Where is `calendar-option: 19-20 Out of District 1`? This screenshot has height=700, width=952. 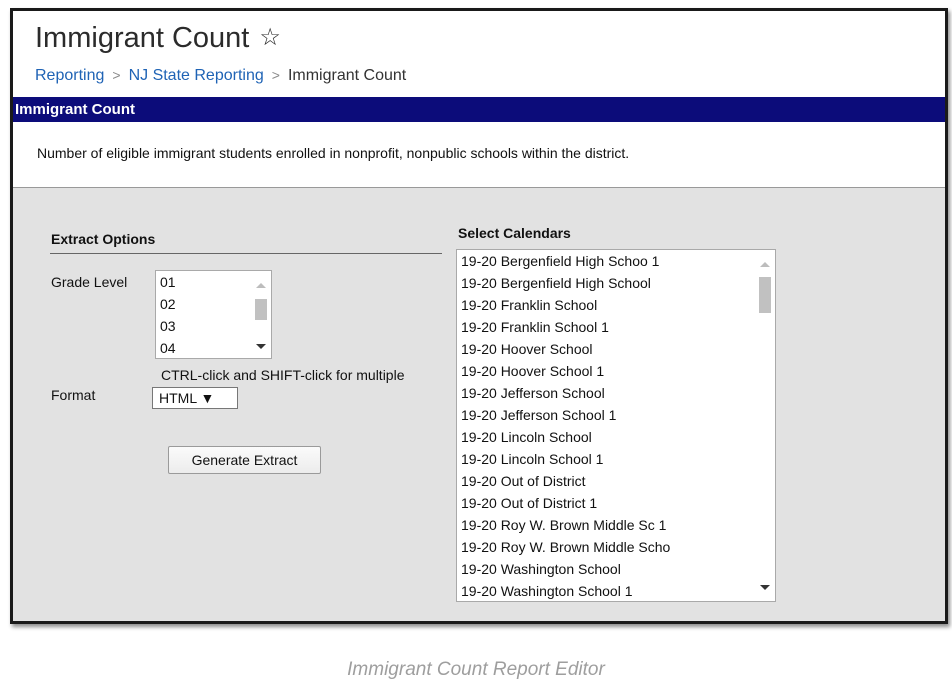 calendar-option: 19-20 Out of District 1 is located at coordinates (616, 503).